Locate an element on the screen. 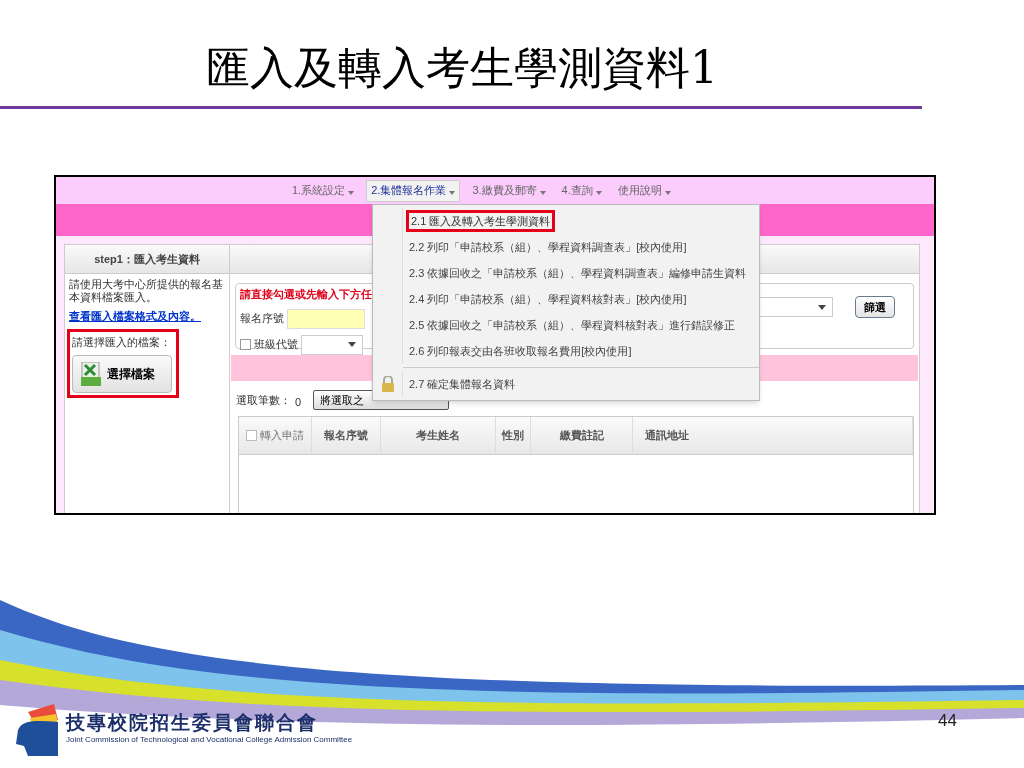  organization-english-name: Joint Commission of Technological and Vocational College Admission Committee is located at coordinates (209, 740).